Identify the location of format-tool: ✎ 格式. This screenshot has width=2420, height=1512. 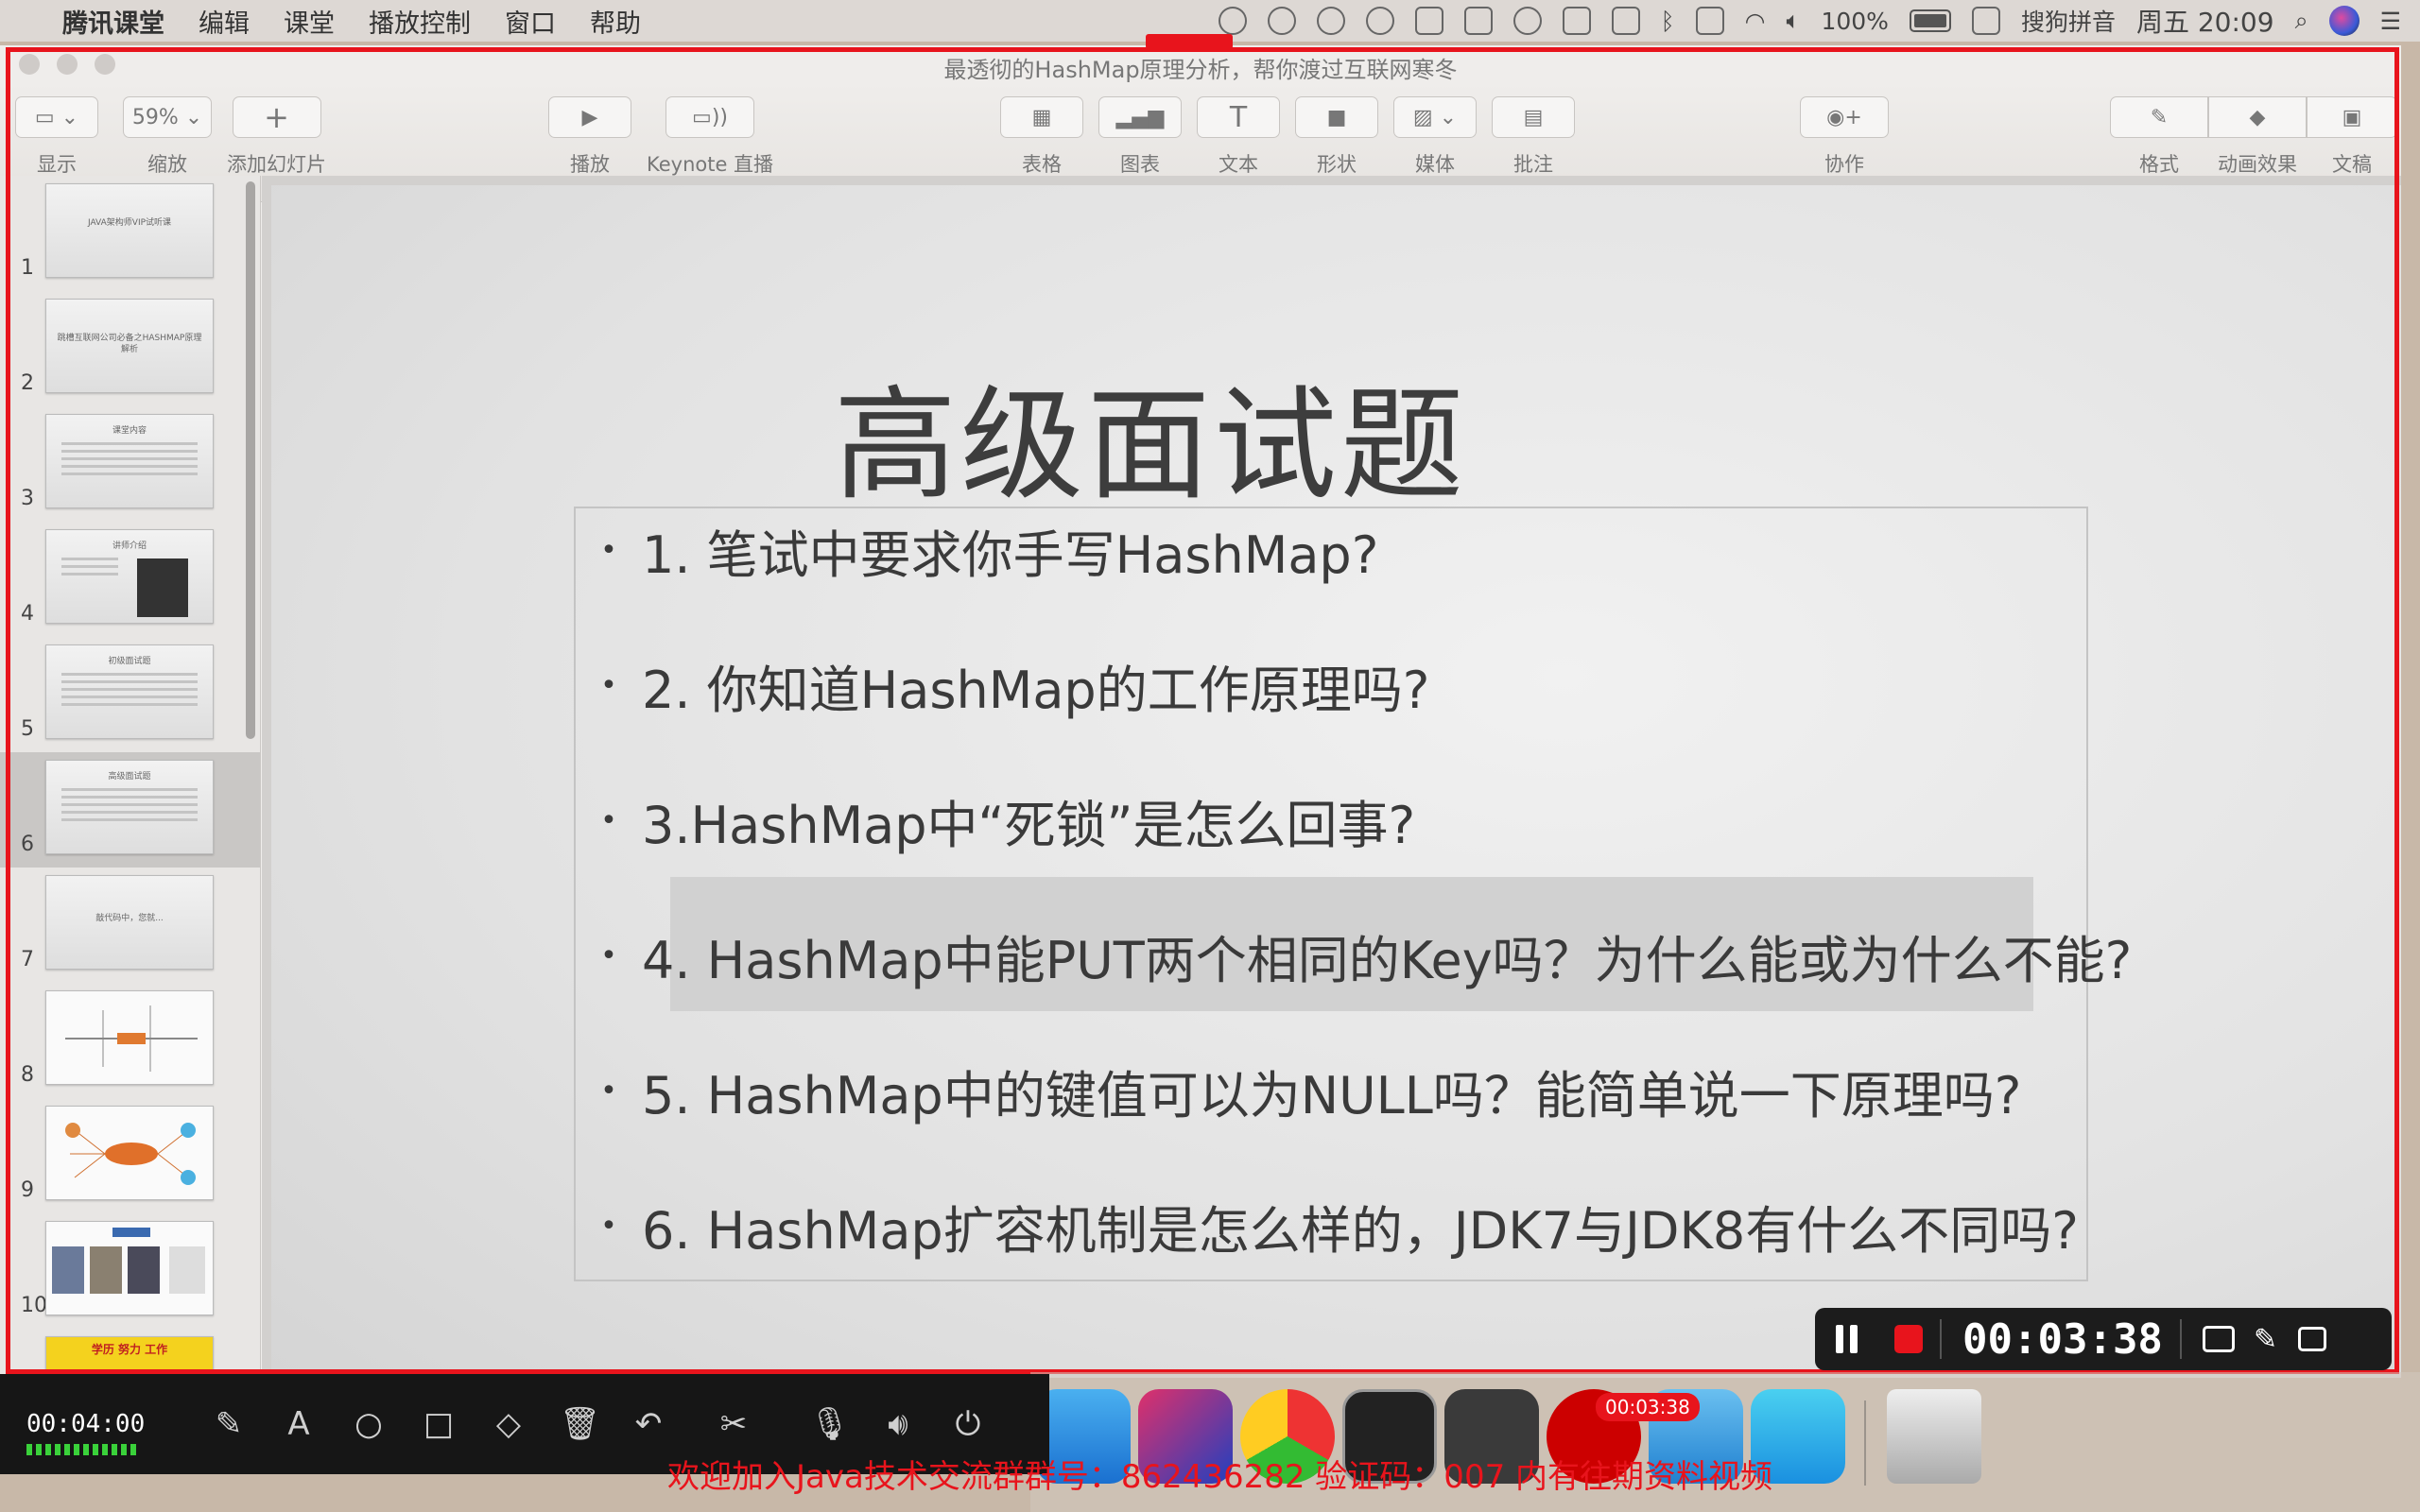
(2159, 137).